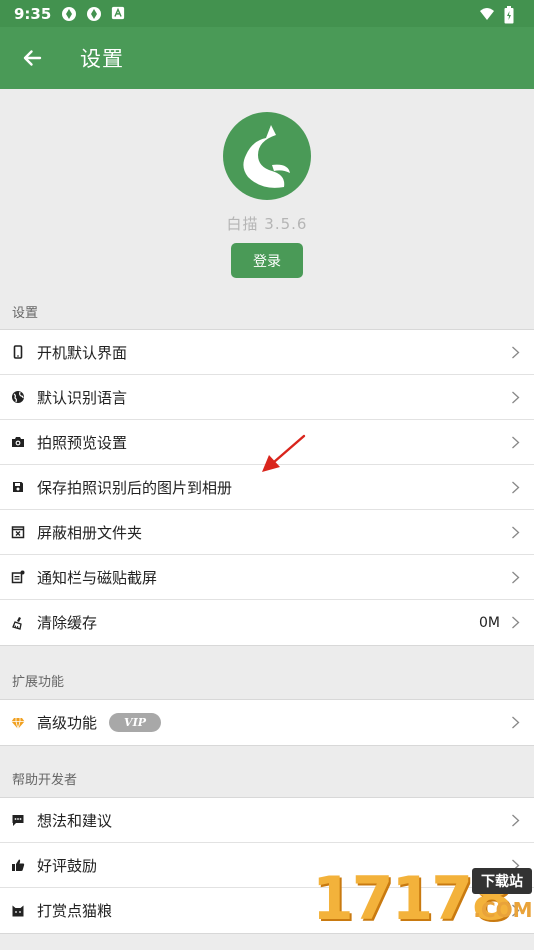 This screenshot has height=950, width=534. What do you see at coordinates (18, 820) in the screenshot?
I see `chat-bubble-icon` at bounding box center [18, 820].